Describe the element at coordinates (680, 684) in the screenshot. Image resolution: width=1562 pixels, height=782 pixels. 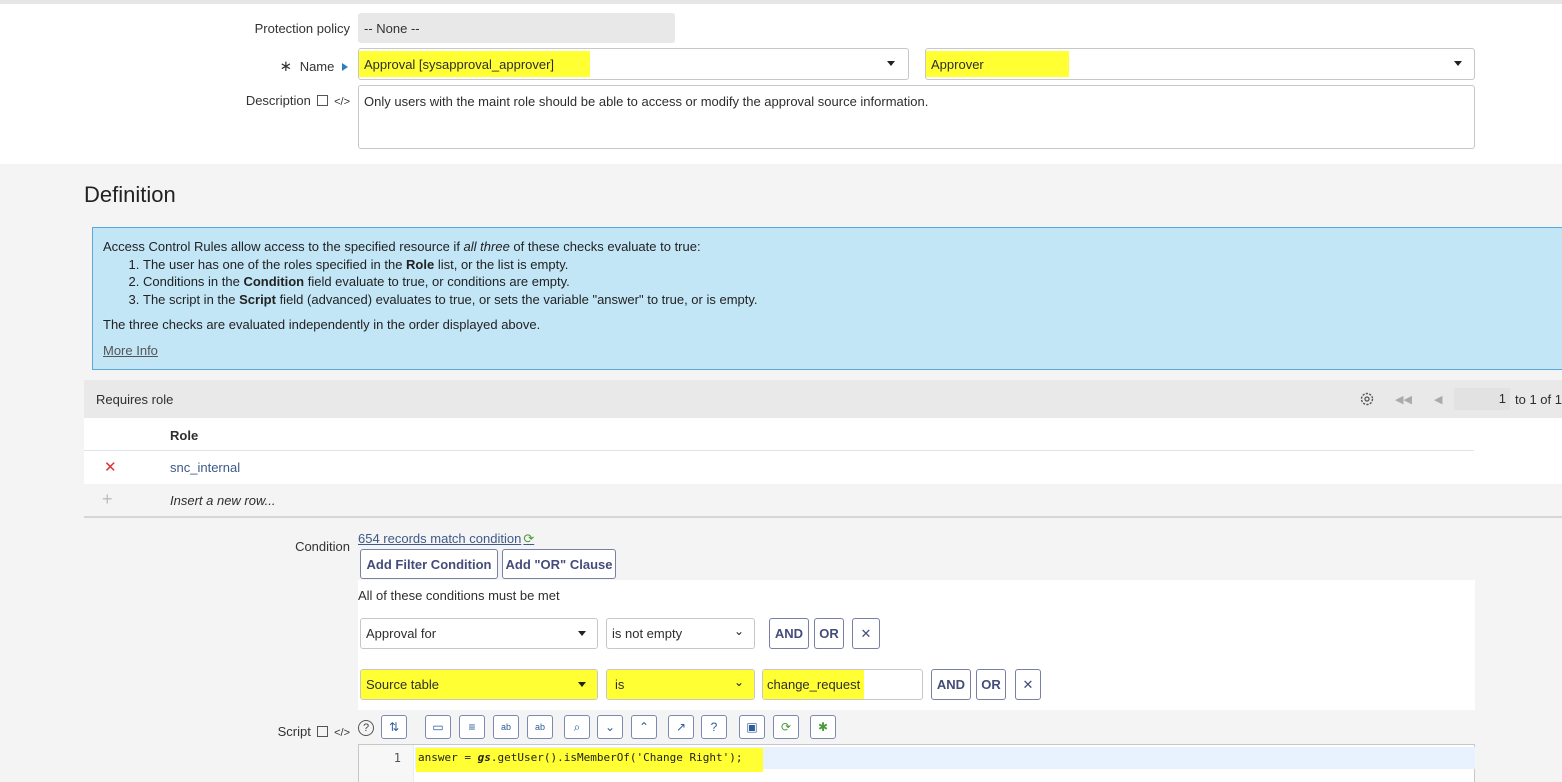
I see `condition-operator-select: is` at that location.